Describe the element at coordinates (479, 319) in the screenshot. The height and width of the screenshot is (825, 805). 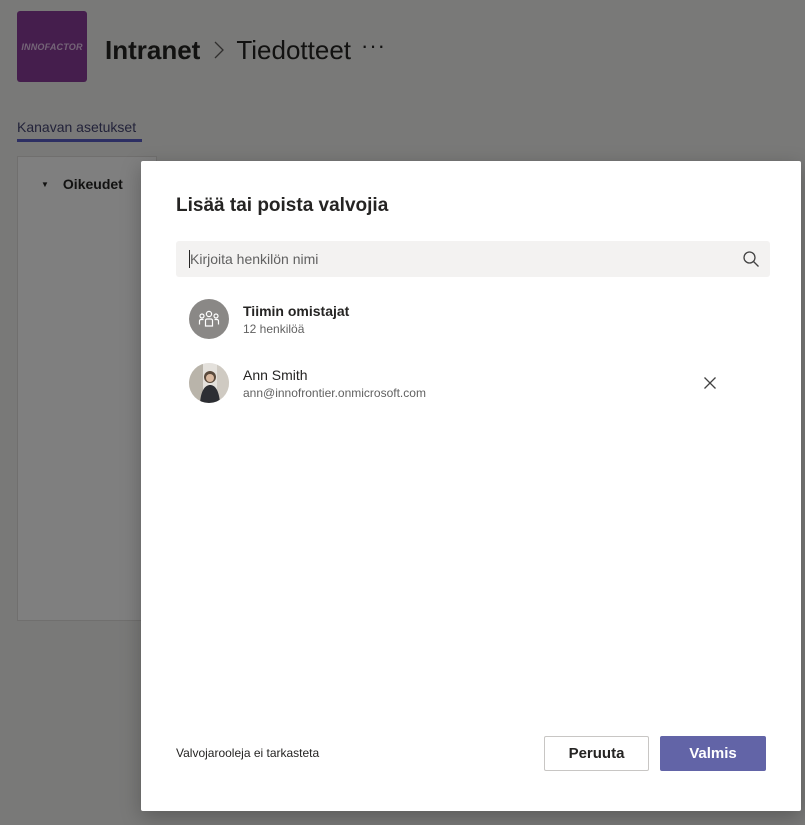
I see `list-item-team-owners: Tiimin omistajat 12 henkilöä` at that location.